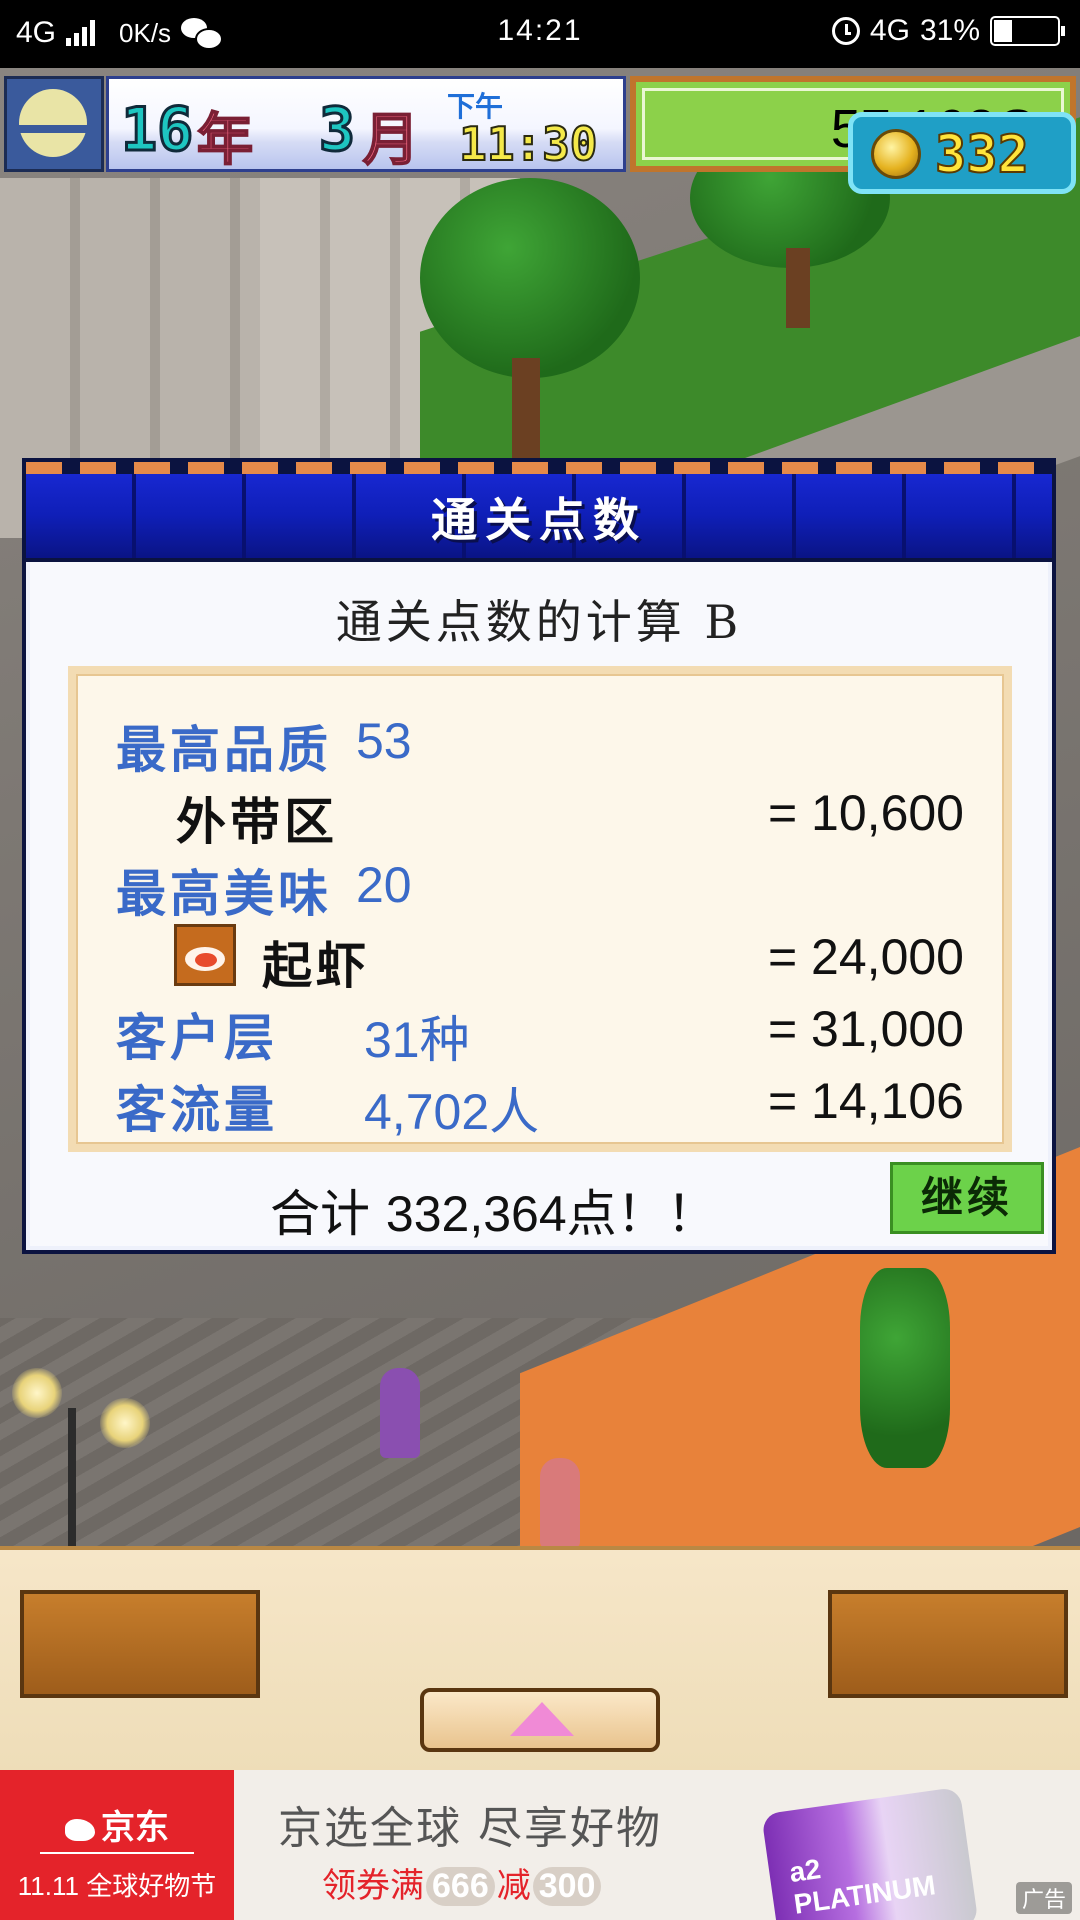 The width and height of the screenshot is (1080, 1920). What do you see at coordinates (905, 1368) in the screenshot?
I see `bamboo` at bounding box center [905, 1368].